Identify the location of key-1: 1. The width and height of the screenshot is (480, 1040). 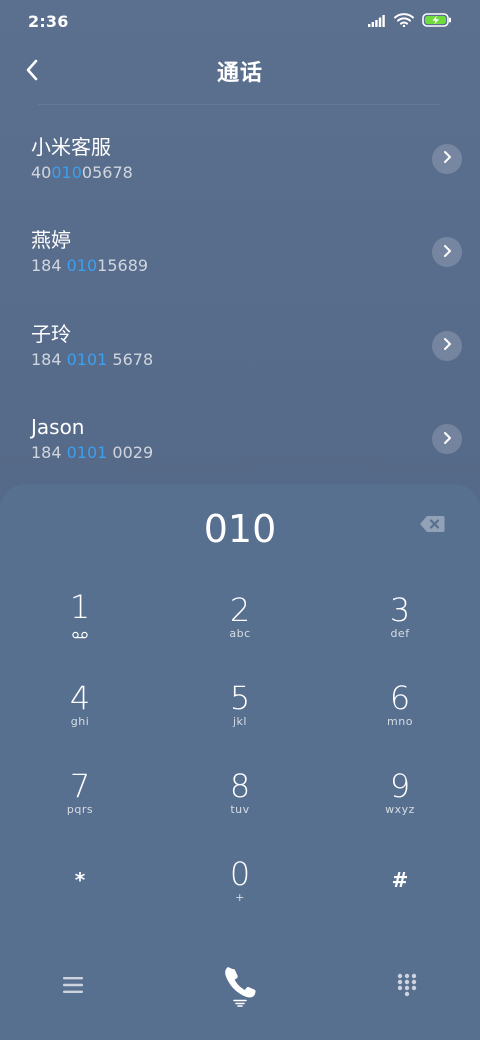
(80, 616).